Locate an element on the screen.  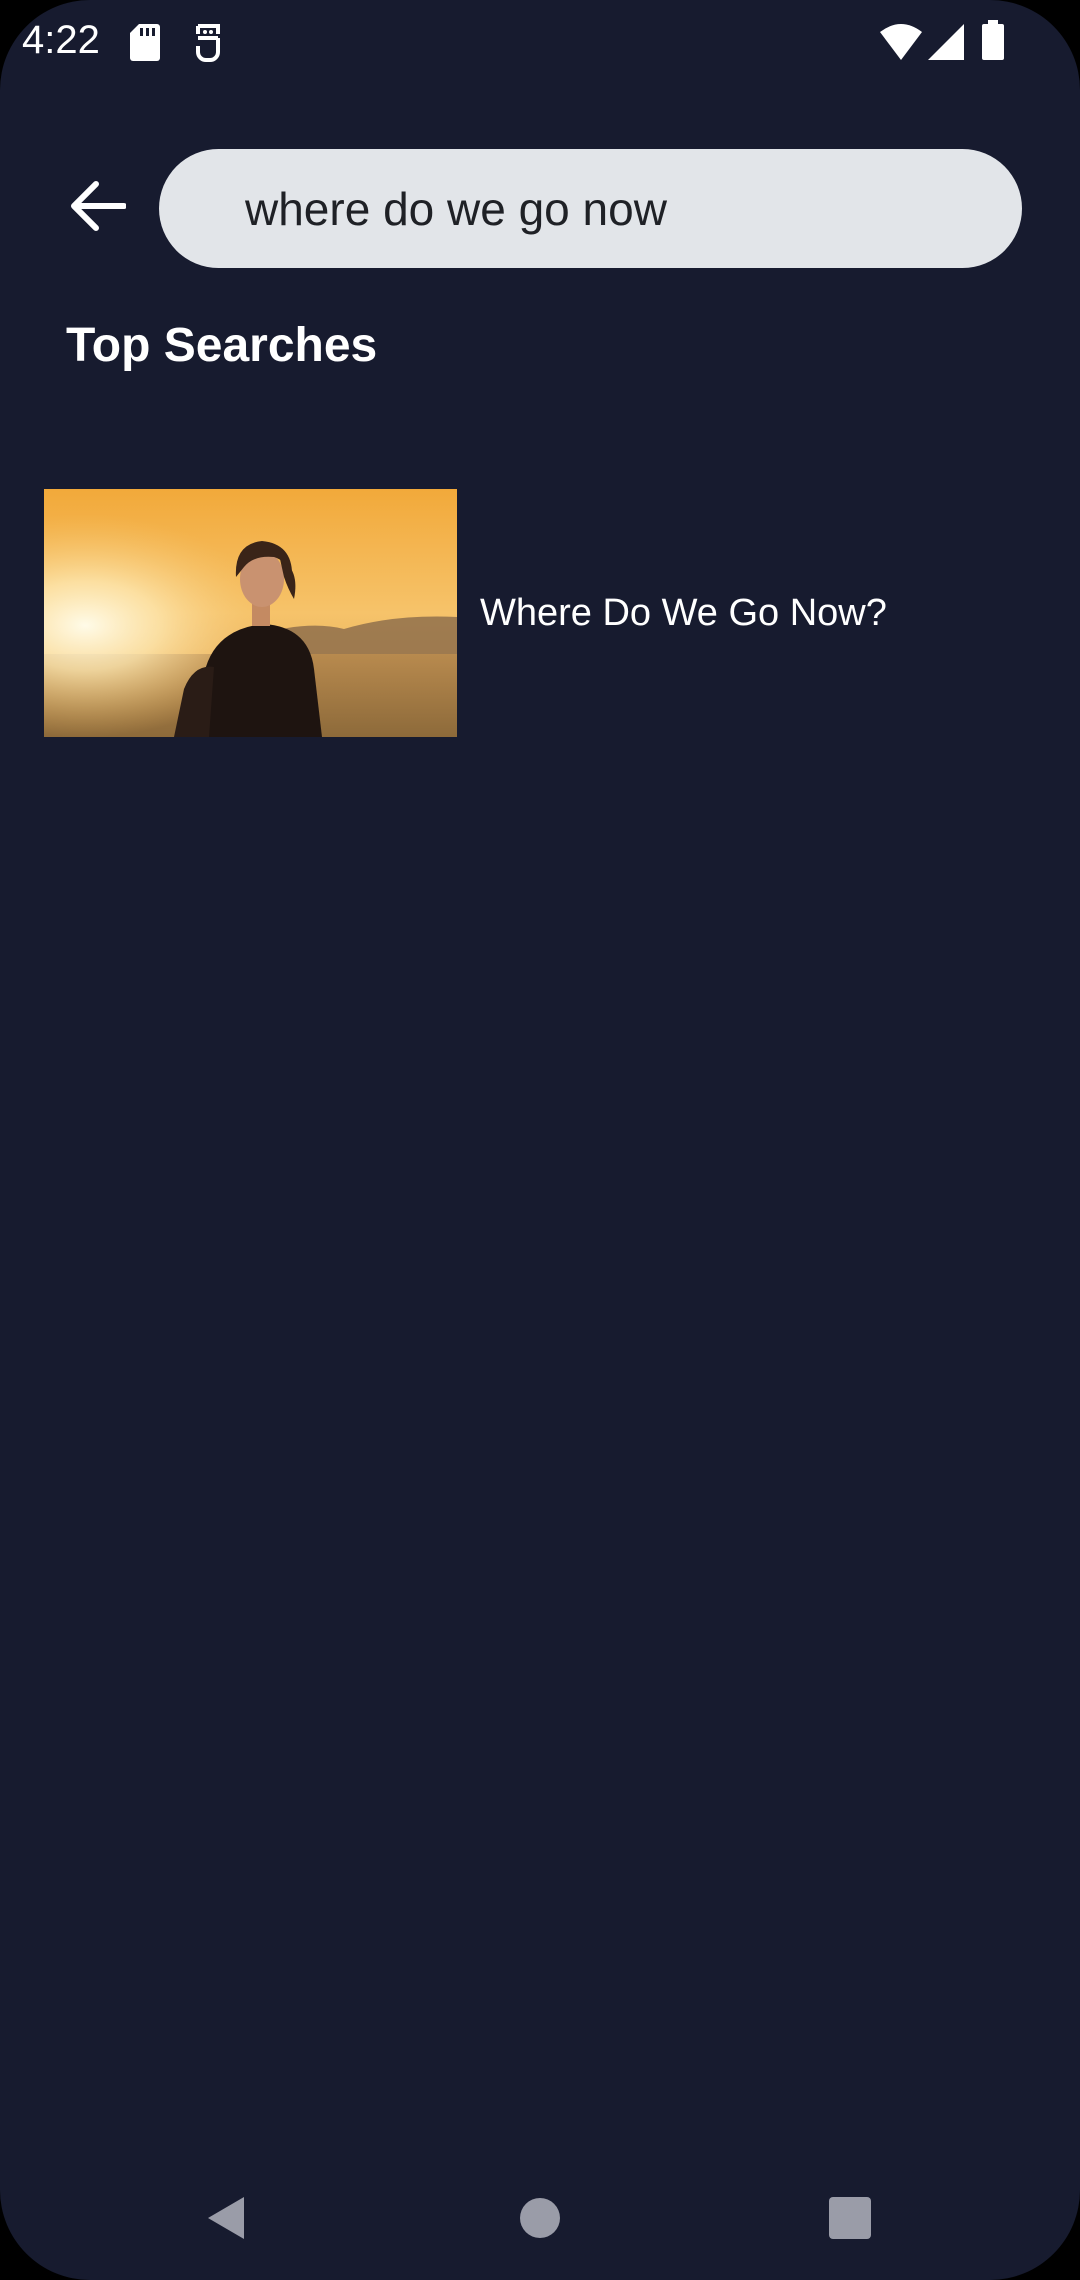
arrow-left-icon is located at coordinates (98, 208).